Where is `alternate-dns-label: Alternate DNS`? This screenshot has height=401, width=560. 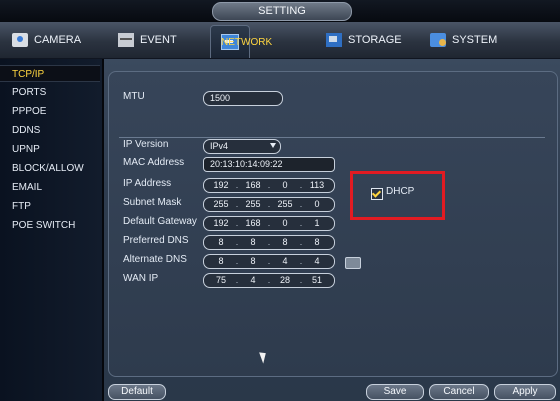 alternate-dns-label: Alternate DNS is located at coordinates (155, 259).